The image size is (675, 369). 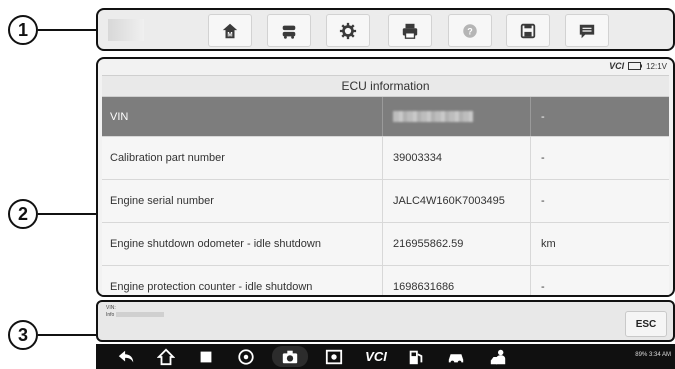 I want to click on esc-button: ESC, so click(x=646, y=324).